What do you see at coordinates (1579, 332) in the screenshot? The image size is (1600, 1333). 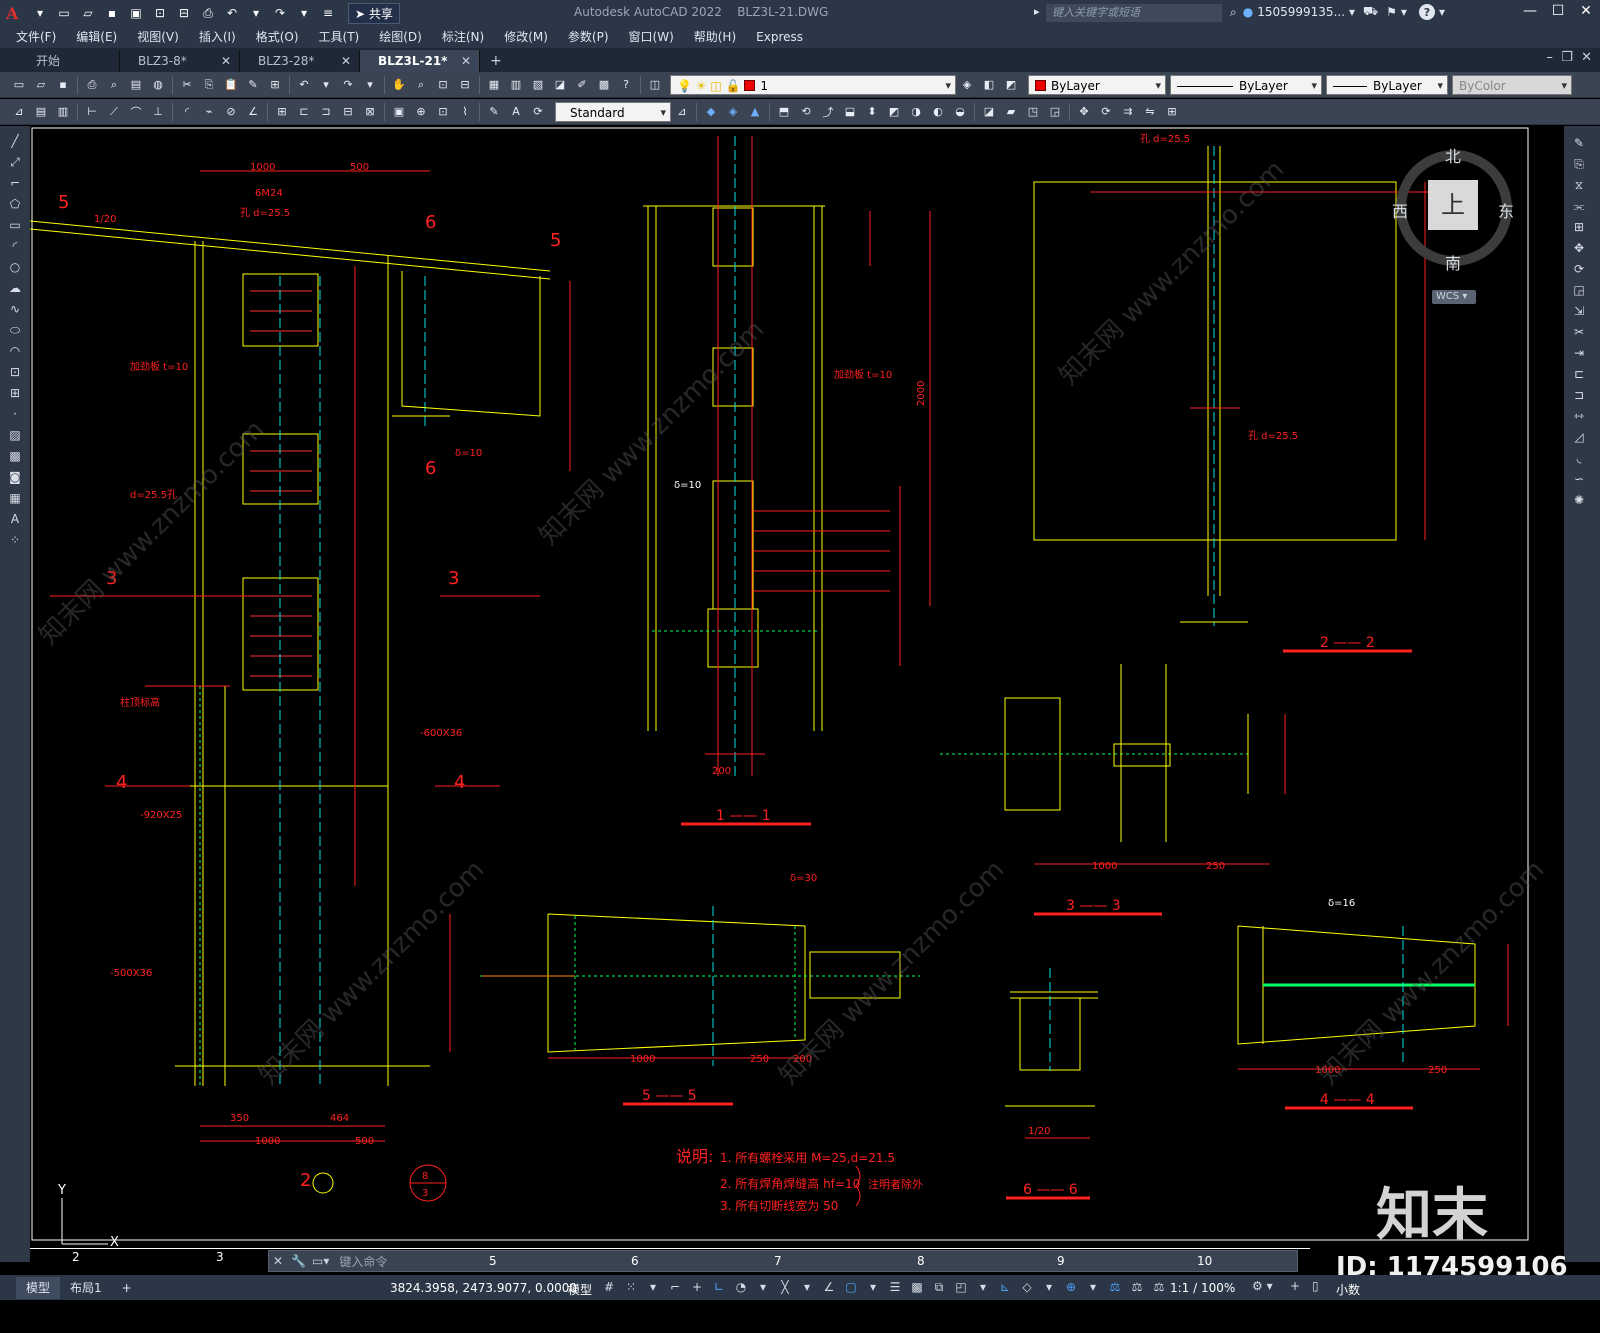 I see `trim-icon: ✂` at bounding box center [1579, 332].